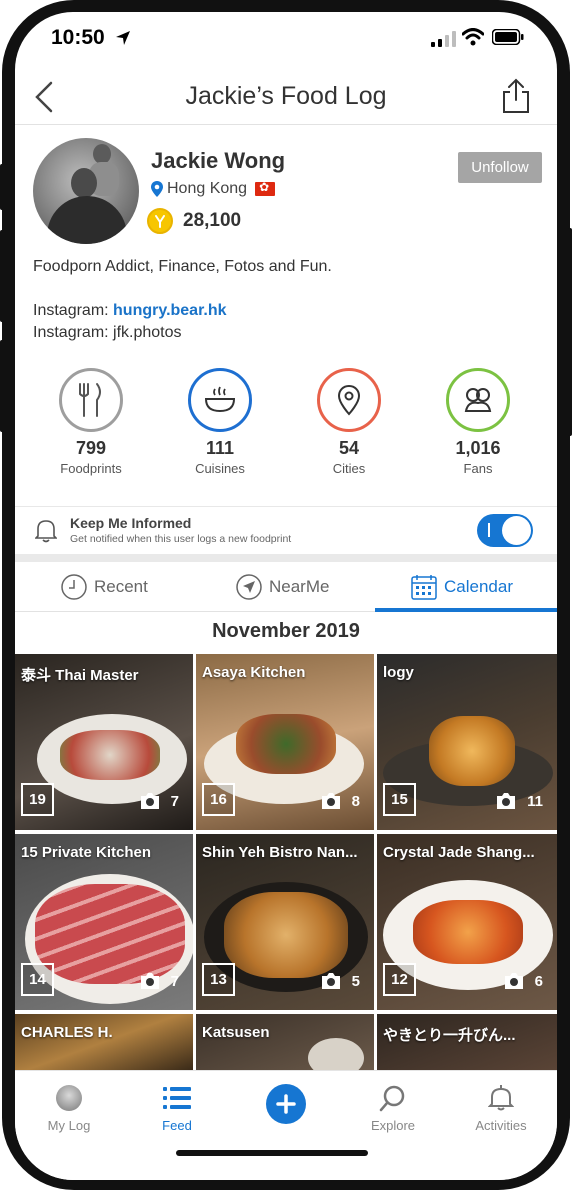 The width and height of the screenshot is (572, 1190). I want to click on tile-photo-count: 7, so click(159, 801).